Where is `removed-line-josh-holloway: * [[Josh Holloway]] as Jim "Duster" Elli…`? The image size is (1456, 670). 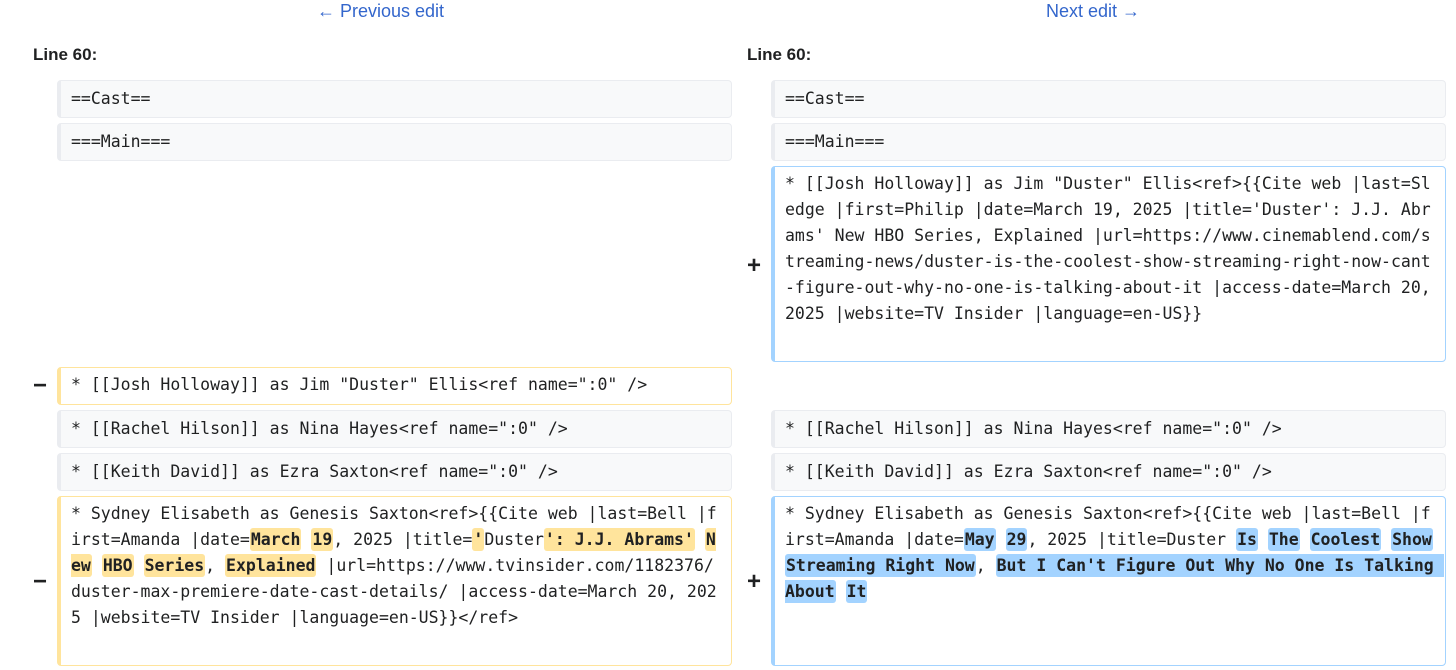
removed-line-josh-holloway: * [[Josh Holloway]] as Jim "Duster" Elli… is located at coordinates (394, 386).